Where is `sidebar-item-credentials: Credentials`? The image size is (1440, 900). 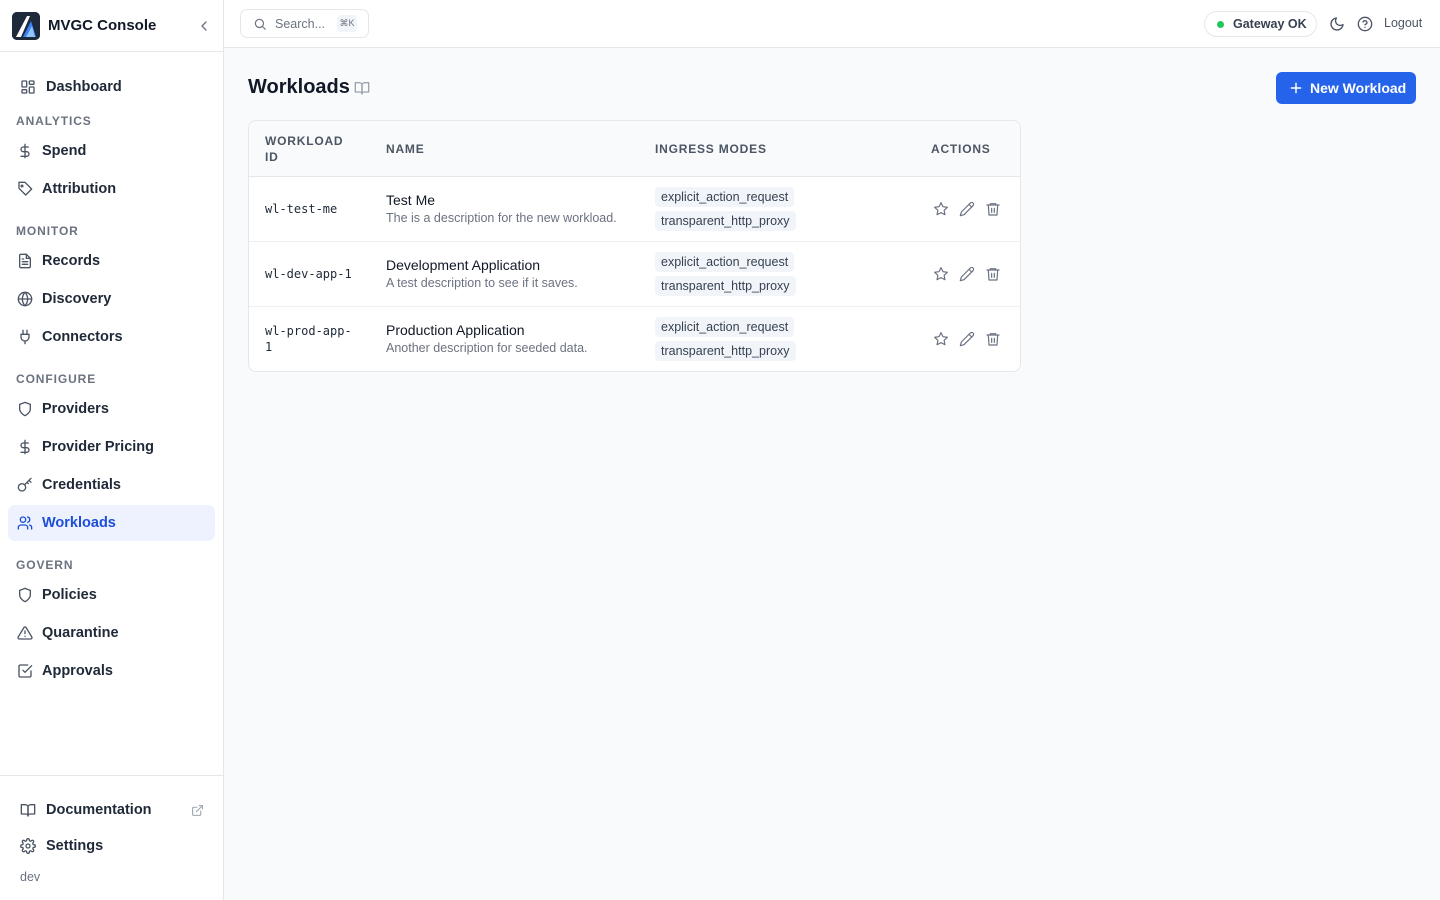 sidebar-item-credentials: Credentials is located at coordinates (111, 485).